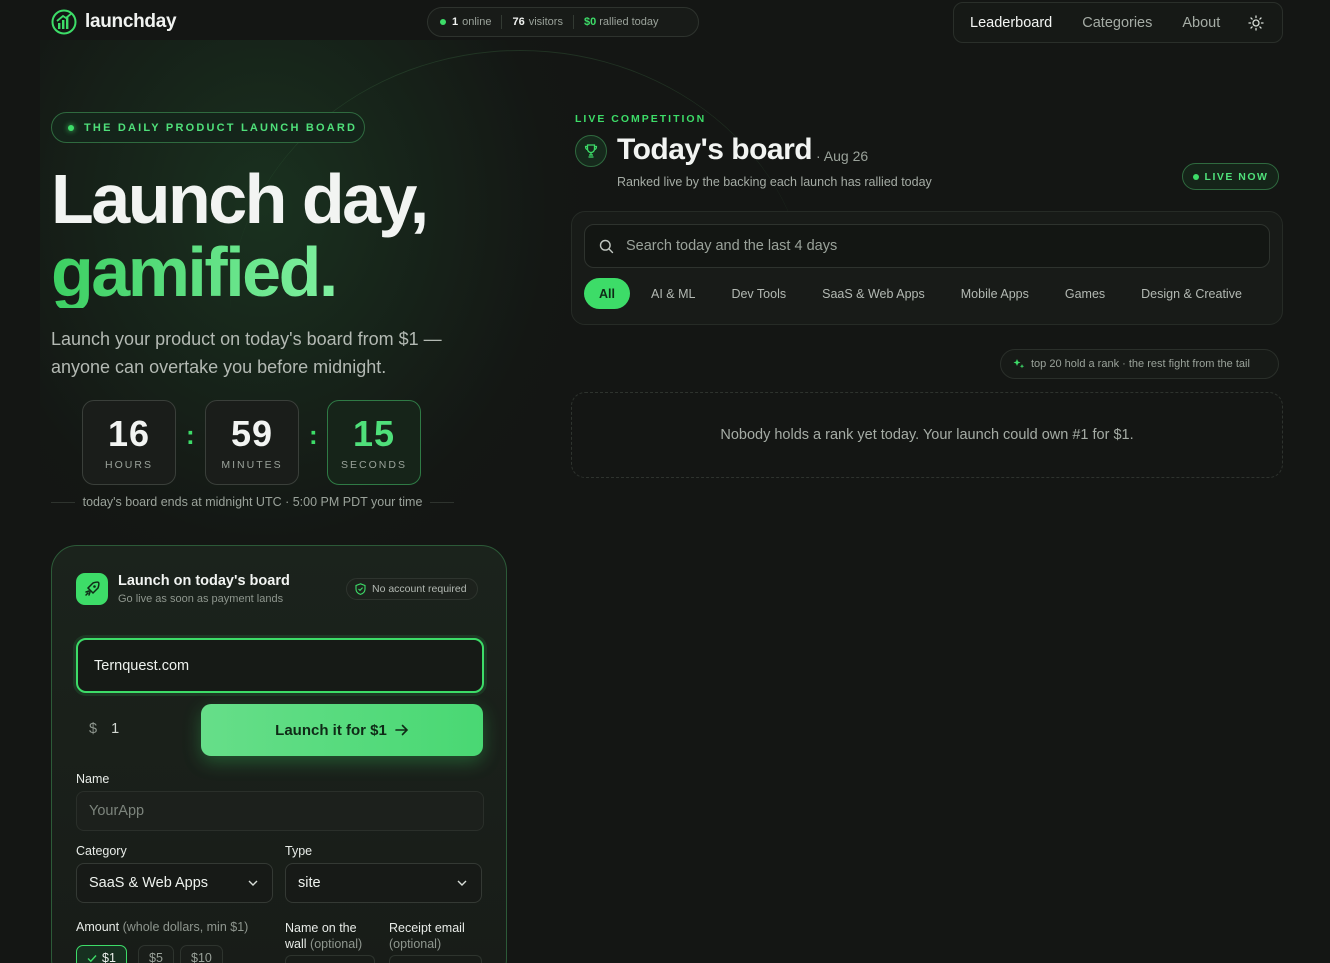 Image resolution: width=1330 pixels, height=963 pixels. Describe the element at coordinates (204, 581) in the screenshot. I see `card-title: Launch on today's board` at that location.